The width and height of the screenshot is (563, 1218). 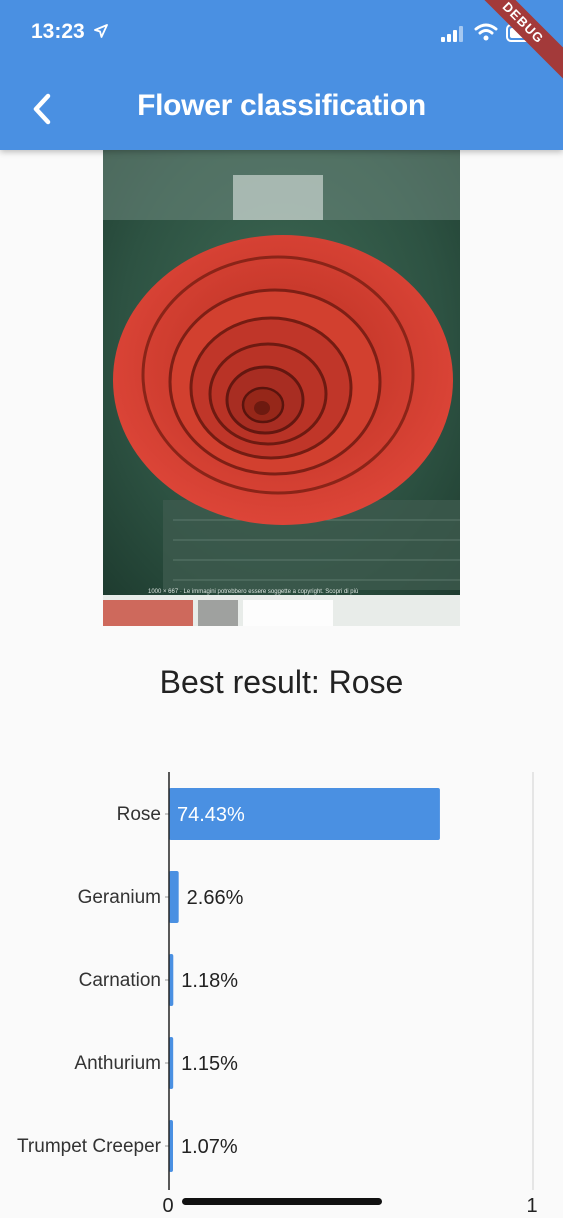 I want to click on chart-value-label-2: 1.18%, so click(x=209, y=981).